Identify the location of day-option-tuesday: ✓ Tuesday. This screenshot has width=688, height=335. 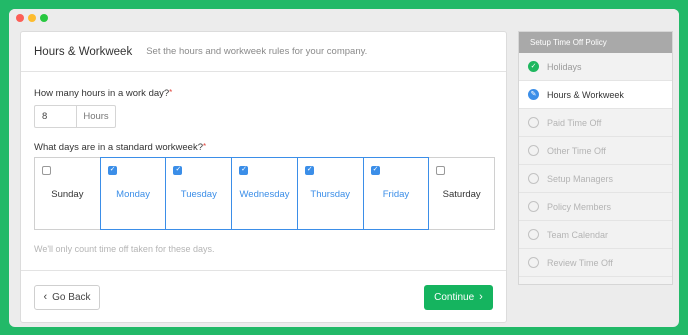
(199, 193).